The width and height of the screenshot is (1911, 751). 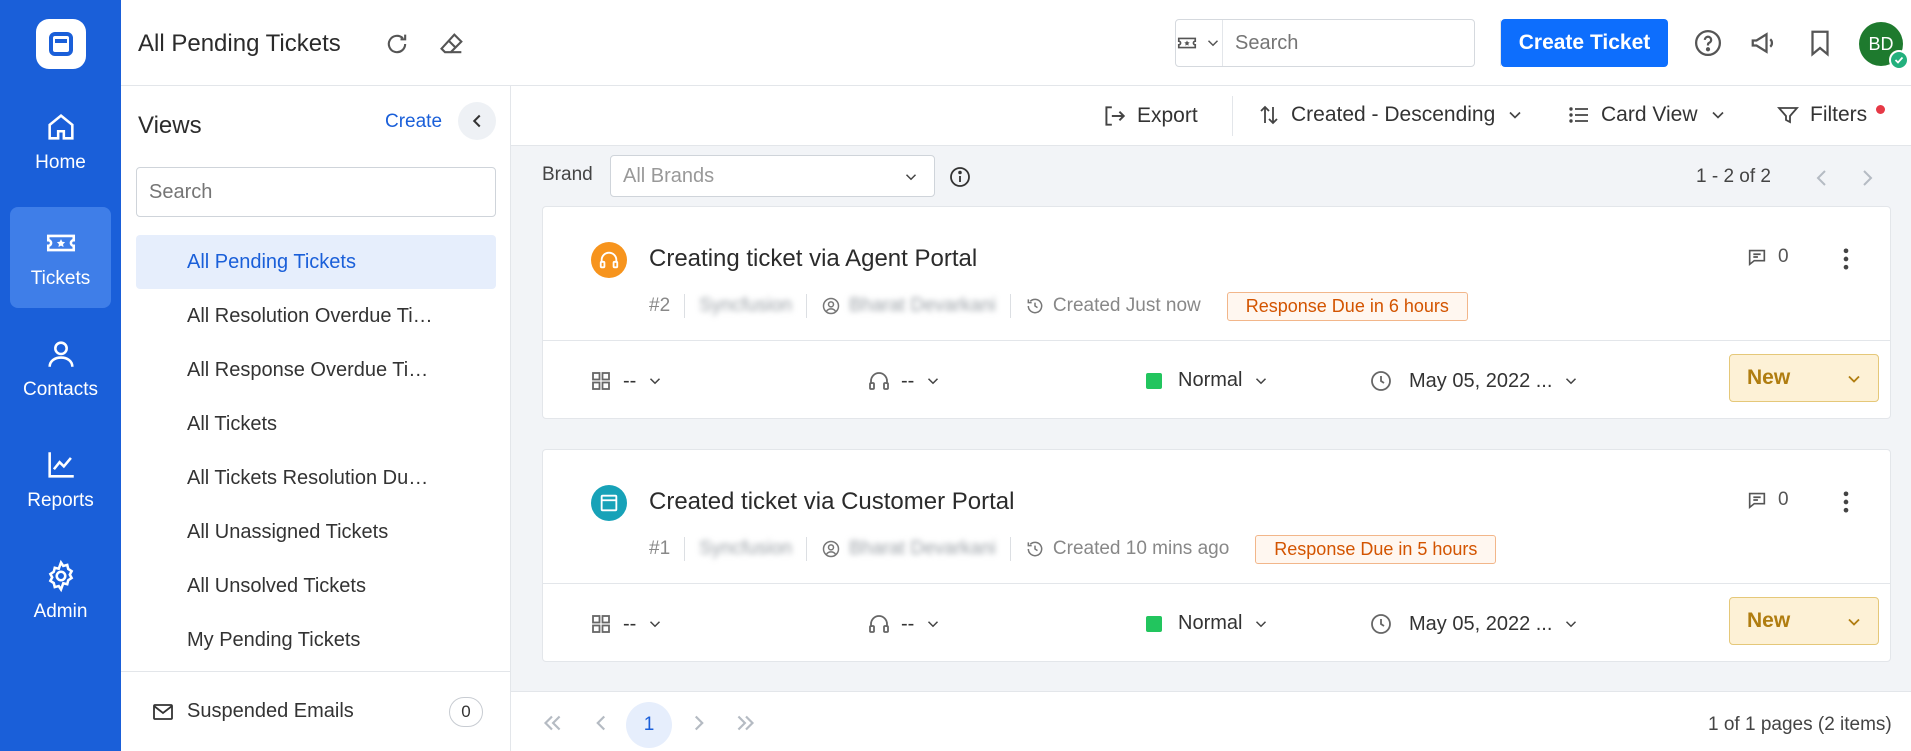 What do you see at coordinates (316, 711) in the screenshot?
I see `suspended-emails: Suspended Emails 0` at bounding box center [316, 711].